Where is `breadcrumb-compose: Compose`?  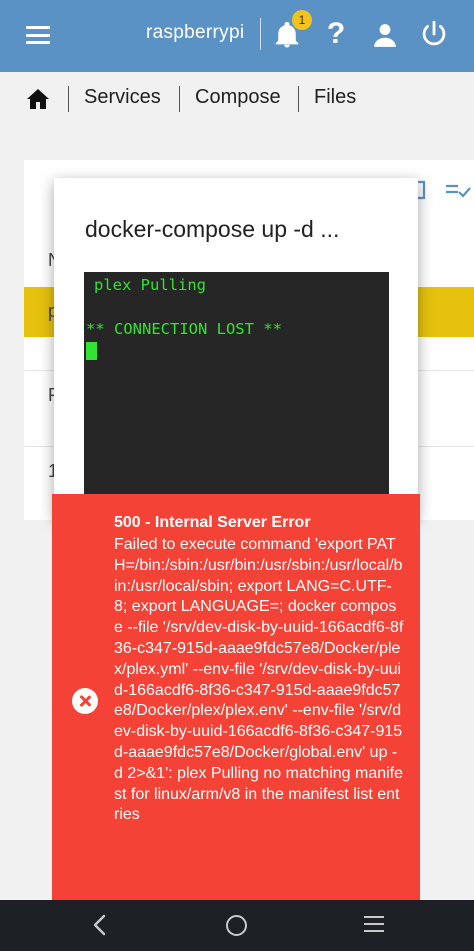
breadcrumb-compose: Compose is located at coordinates (238, 97).